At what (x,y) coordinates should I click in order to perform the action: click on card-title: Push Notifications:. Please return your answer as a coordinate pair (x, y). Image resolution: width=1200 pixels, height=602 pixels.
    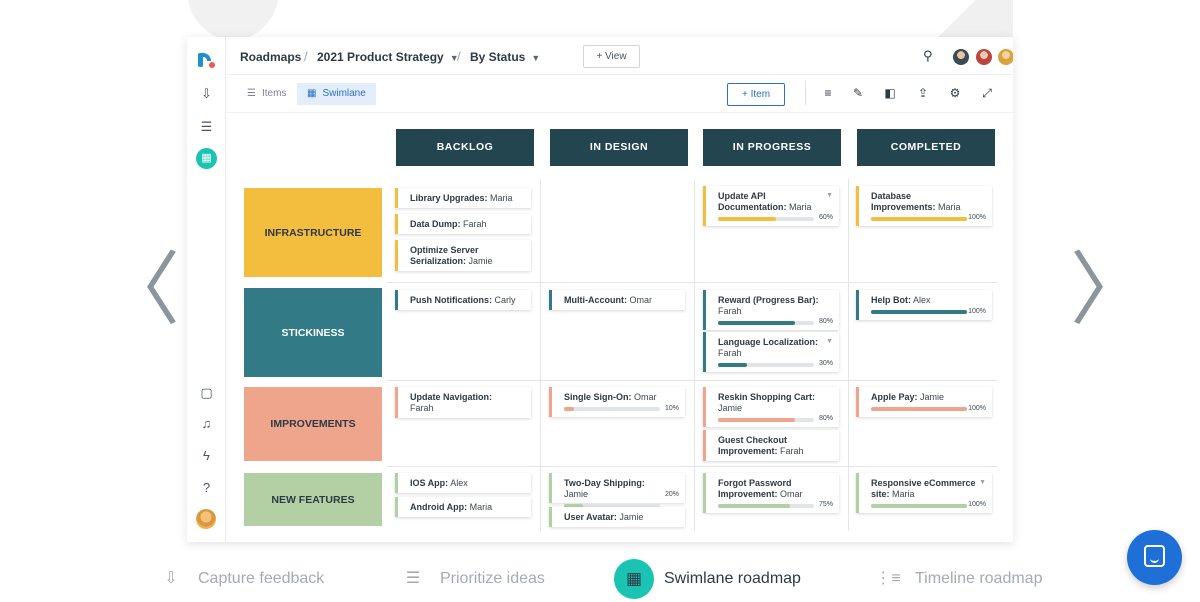
    Looking at the image, I should click on (451, 300).